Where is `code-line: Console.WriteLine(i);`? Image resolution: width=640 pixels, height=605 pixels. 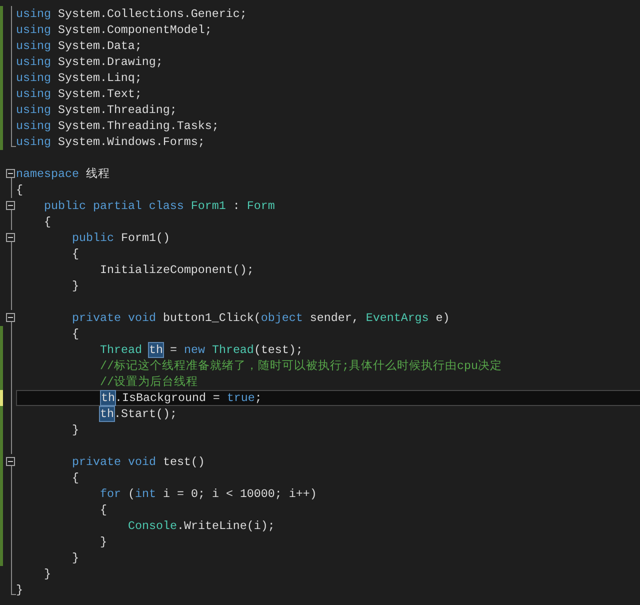 code-line: Console.WriteLine(i); is located at coordinates (201, 526).